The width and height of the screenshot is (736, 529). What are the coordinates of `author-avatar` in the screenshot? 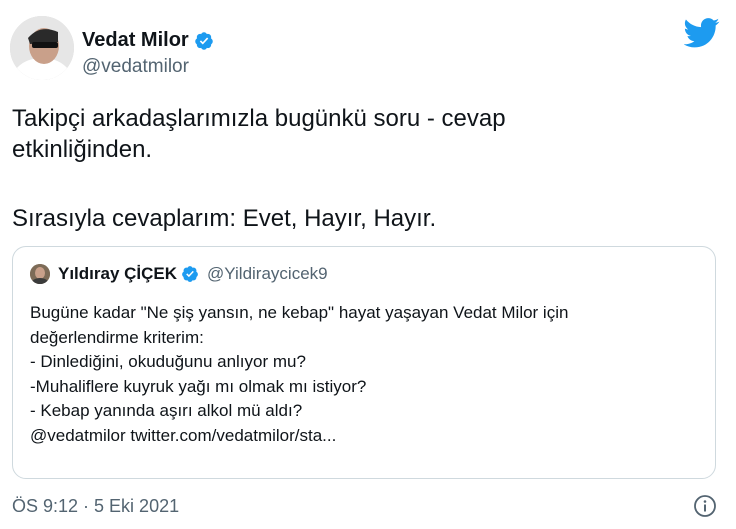 It's located at (42, 48).